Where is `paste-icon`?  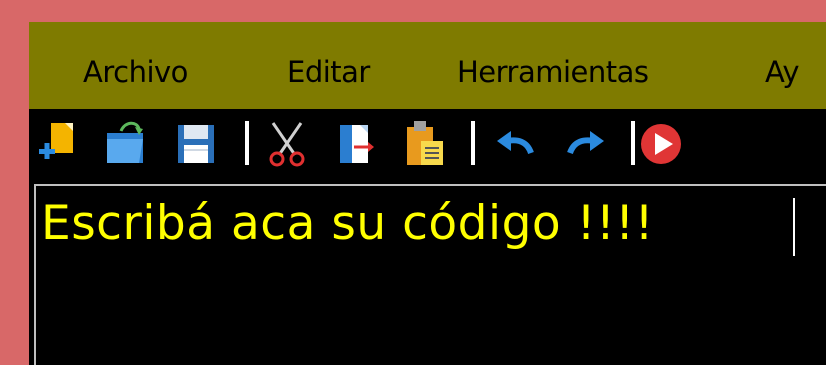 paste-icon is located at coordinates (425, 144).